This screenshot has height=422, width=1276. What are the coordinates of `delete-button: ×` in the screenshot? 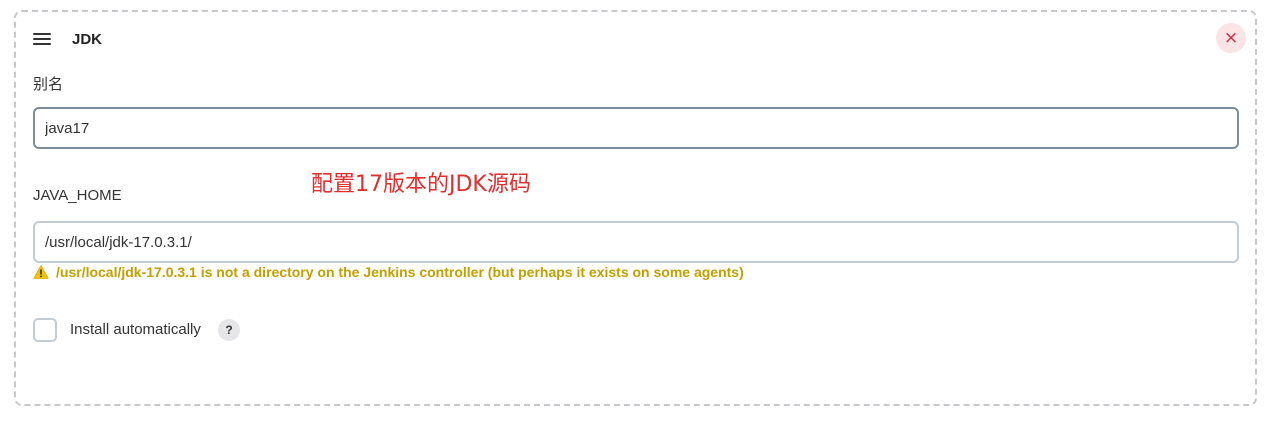 It's located at (1231, 38).